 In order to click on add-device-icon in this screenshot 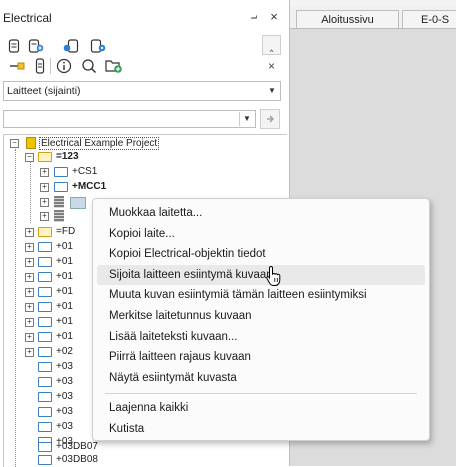, I will do `click(36, 46)`.